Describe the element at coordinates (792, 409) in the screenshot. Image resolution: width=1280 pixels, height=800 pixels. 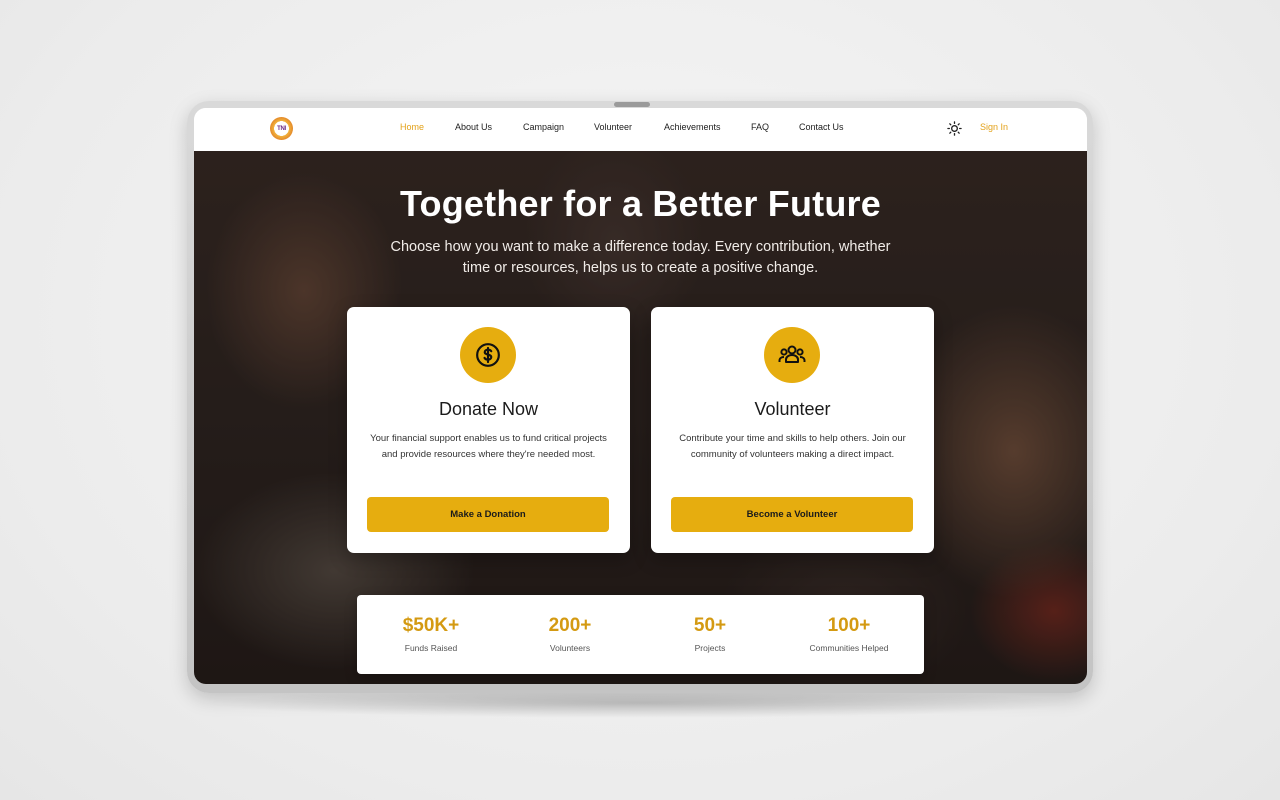
I see `volunteer-card-title: Volunteer` at that location.